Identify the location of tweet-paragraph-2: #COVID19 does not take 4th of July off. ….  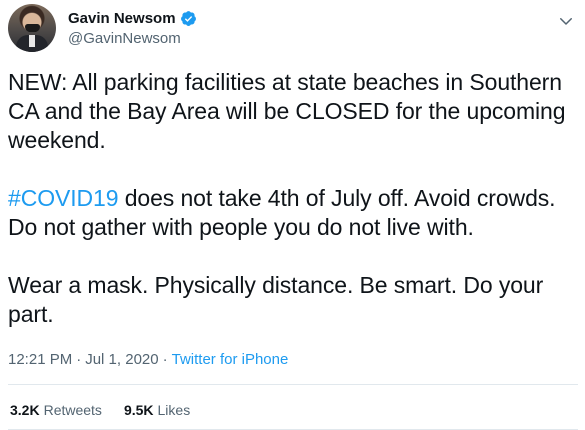
(293, 213).